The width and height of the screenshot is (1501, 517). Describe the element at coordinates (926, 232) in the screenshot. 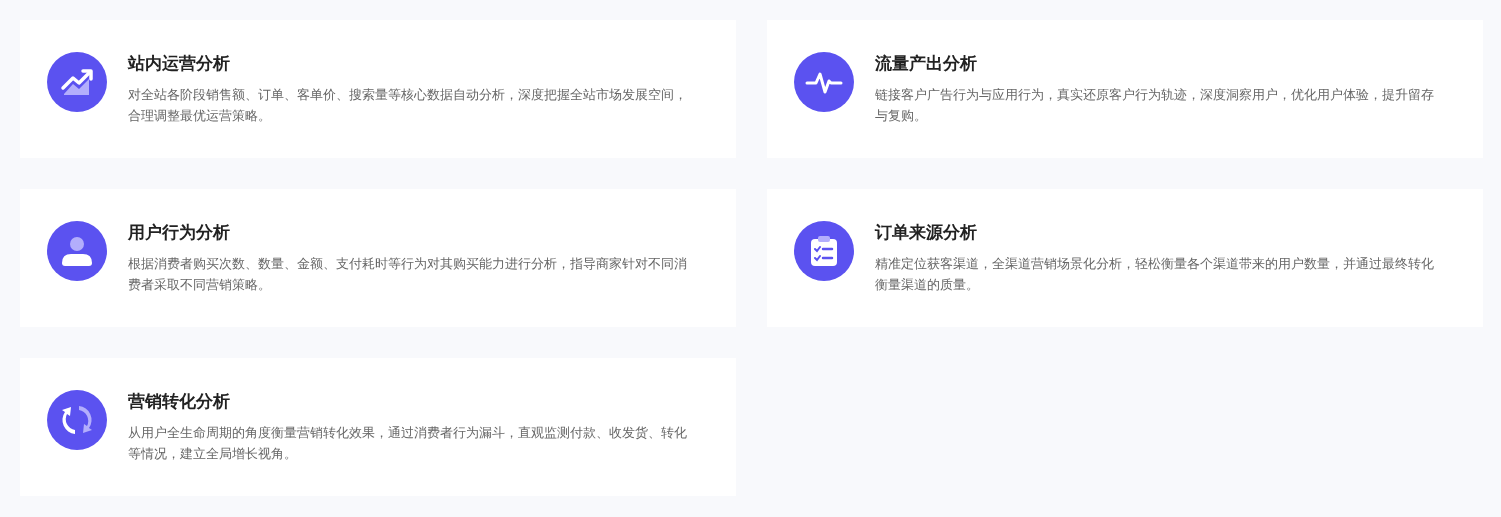

I see `feature-title: 订单来源分析` at that location.